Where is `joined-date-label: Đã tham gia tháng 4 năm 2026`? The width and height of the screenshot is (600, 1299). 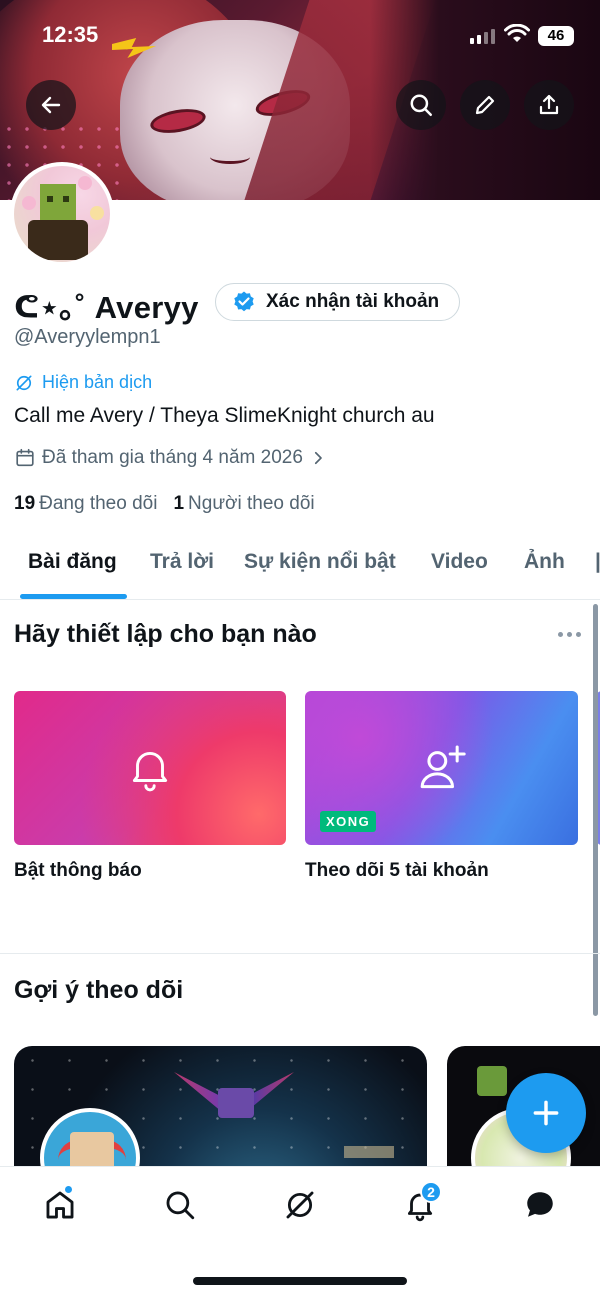
joined-date-label: Đã tham gia tháng 4 năm 2026 is located at coordinates (172, 457).